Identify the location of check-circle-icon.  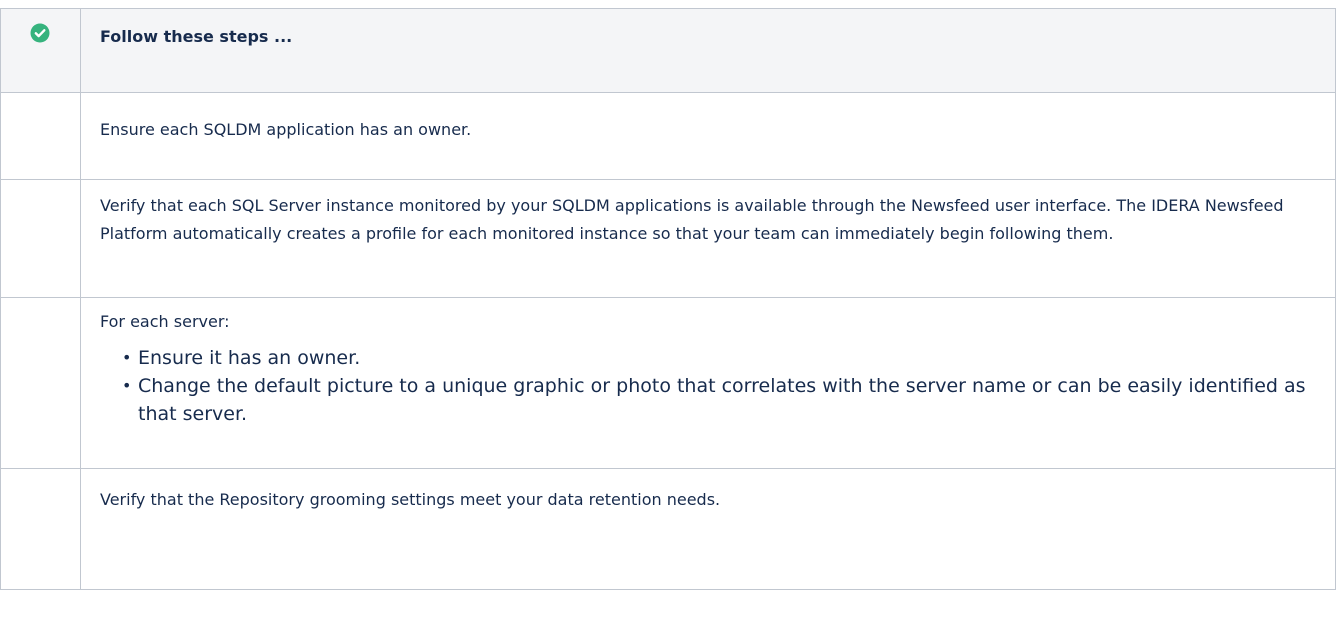
(40, 33).